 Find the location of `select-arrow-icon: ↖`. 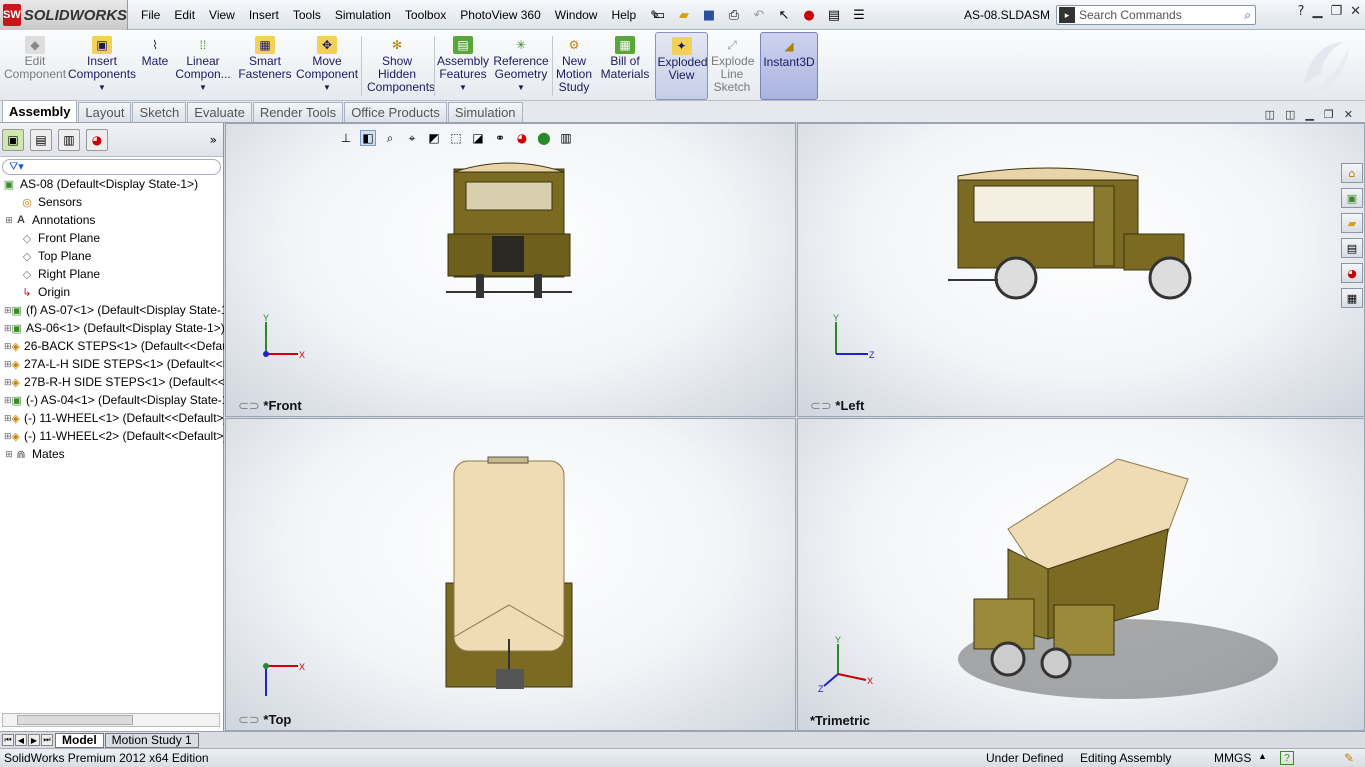

select-arrow-icon: ↖ is located at coordinates (784, 15).